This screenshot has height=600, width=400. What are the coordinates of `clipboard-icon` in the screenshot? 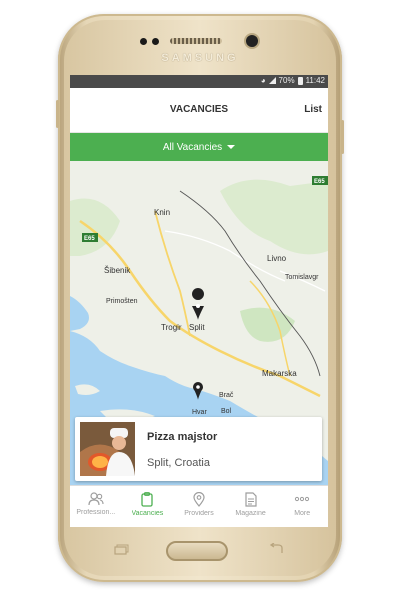 It's located at (147, 499).